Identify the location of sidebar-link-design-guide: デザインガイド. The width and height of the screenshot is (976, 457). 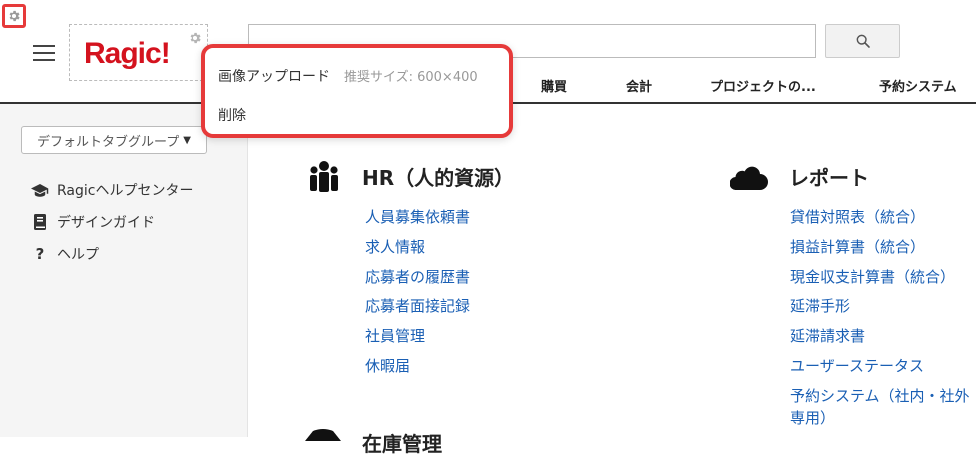
(93, 222).